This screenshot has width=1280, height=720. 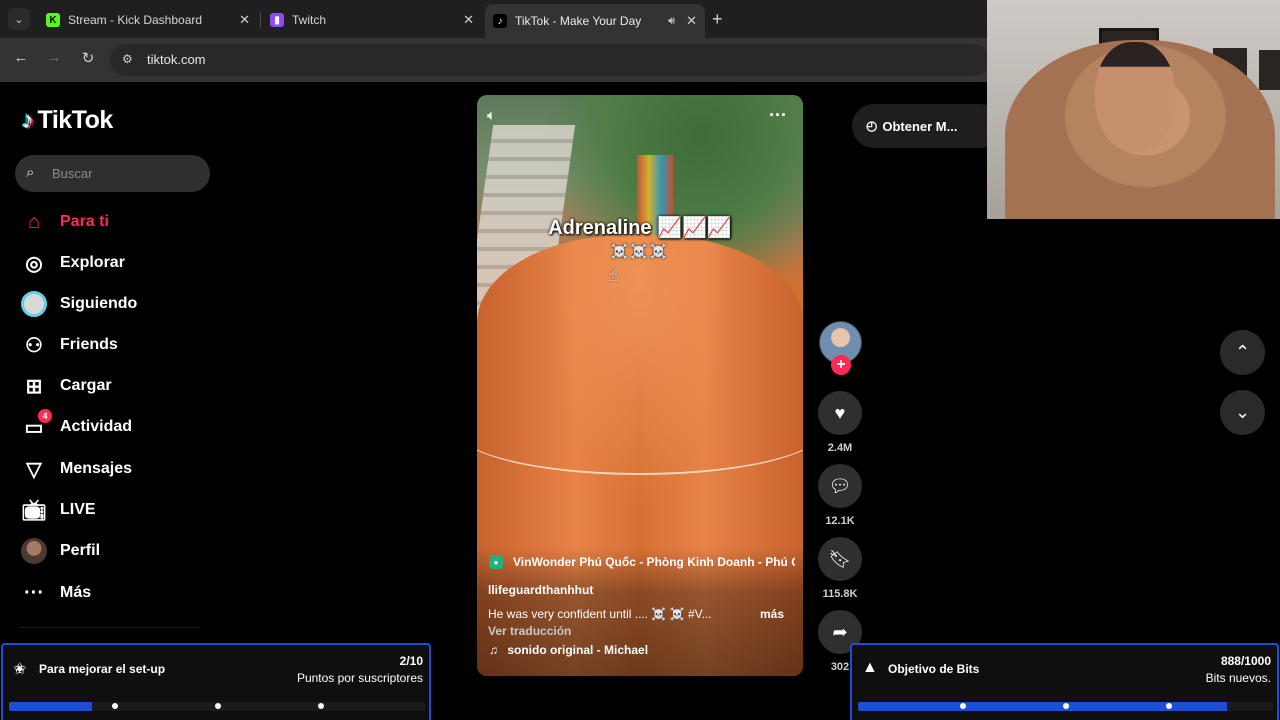 What do you see at coordinates (112, 173) in the screenshot?
I see `search-input: ⌕ Buscar` at bounding box center [112, 173].